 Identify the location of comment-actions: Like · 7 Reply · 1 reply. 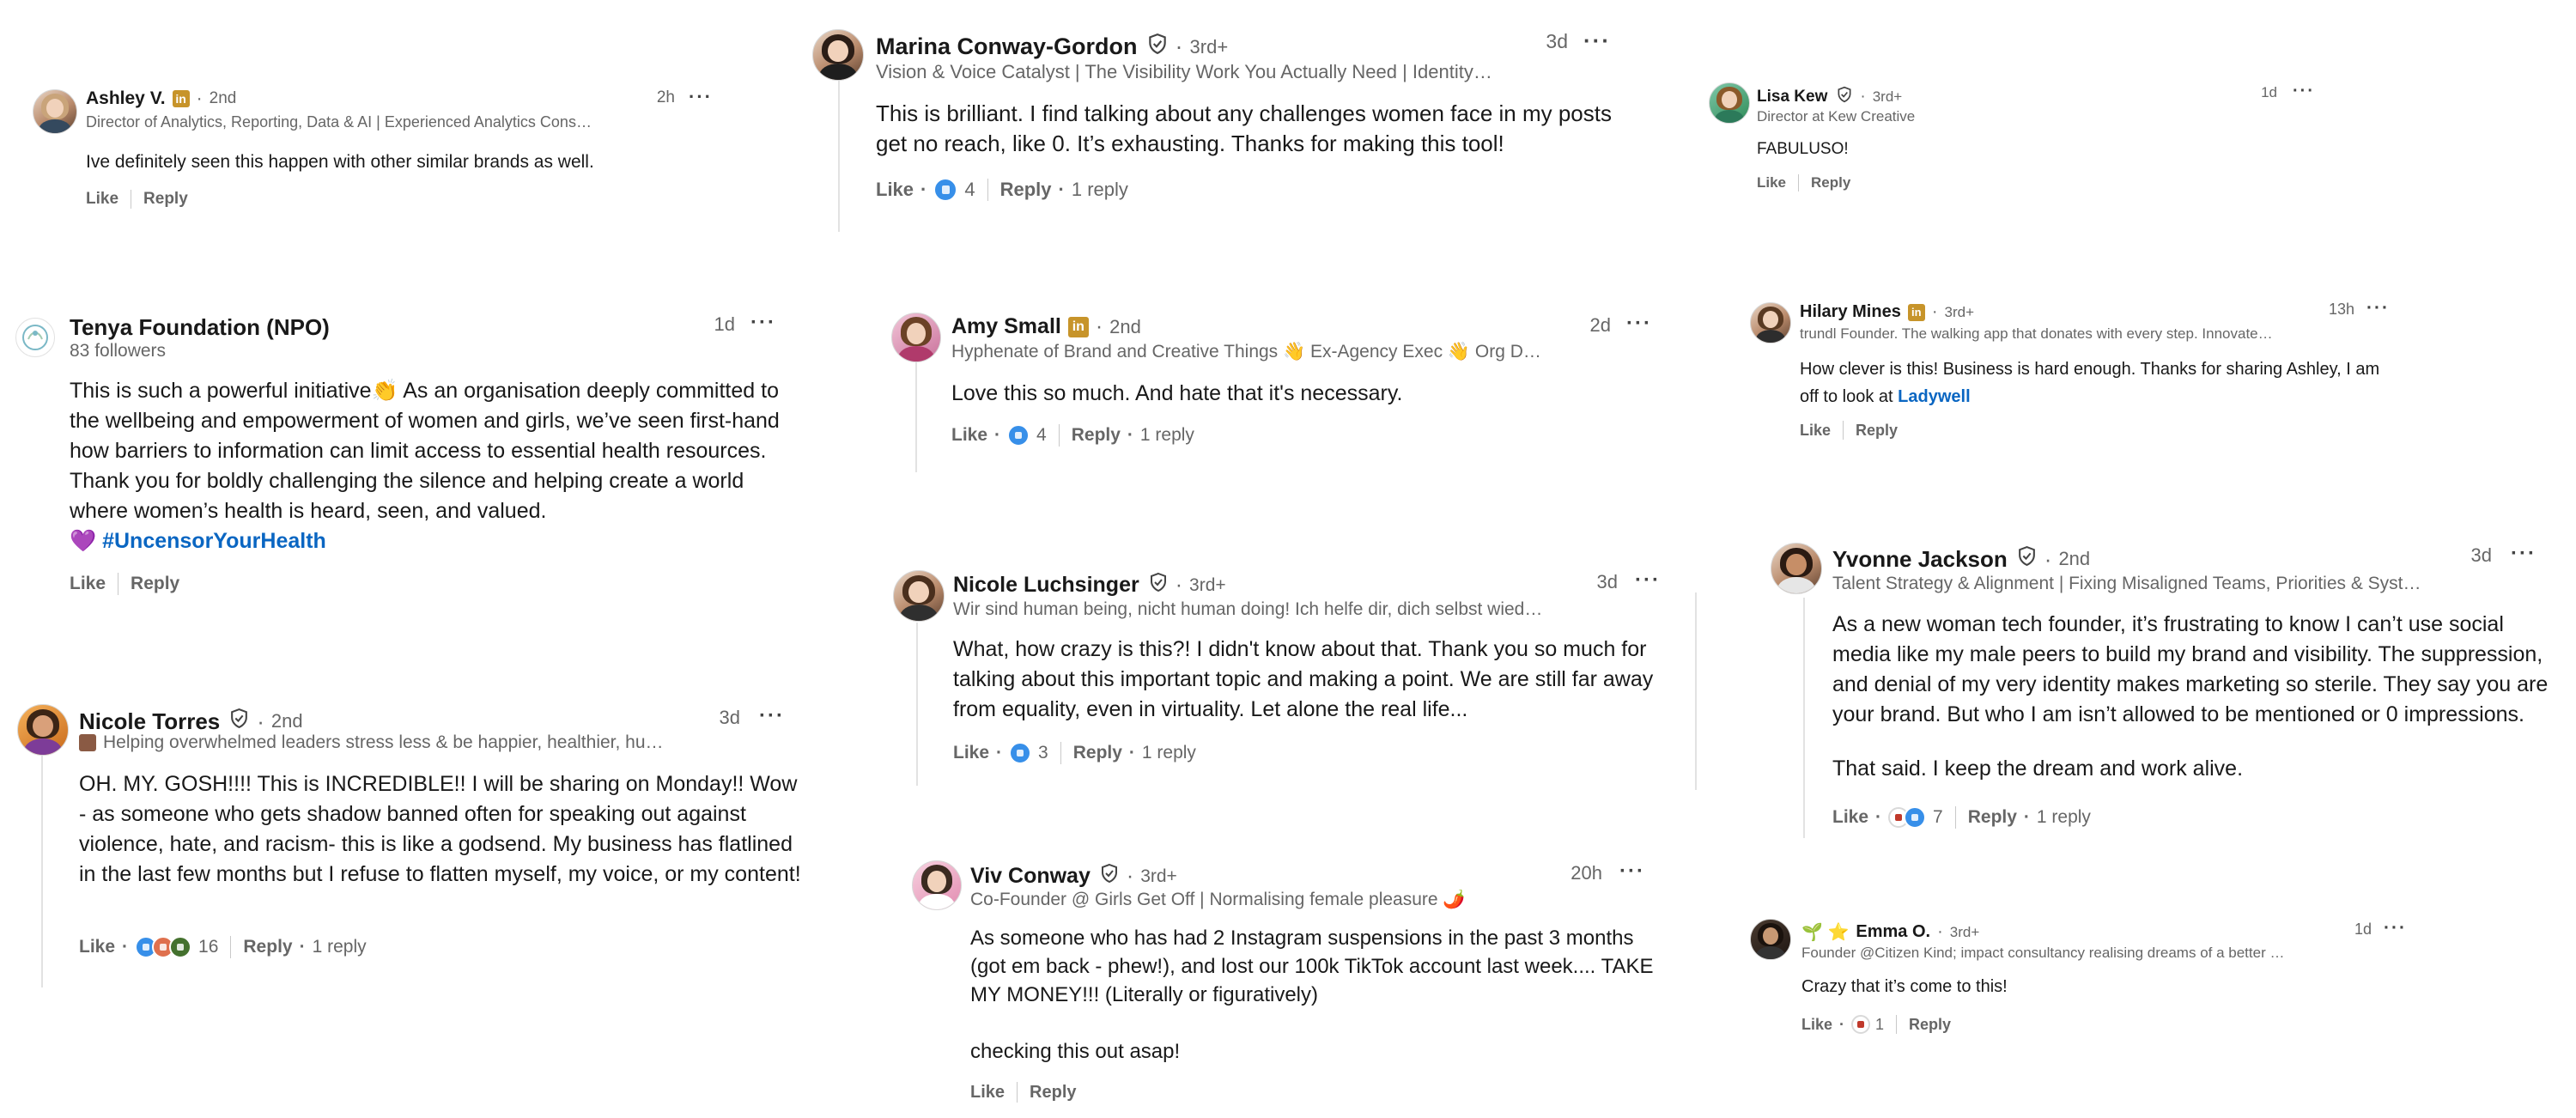
(1961, 817).